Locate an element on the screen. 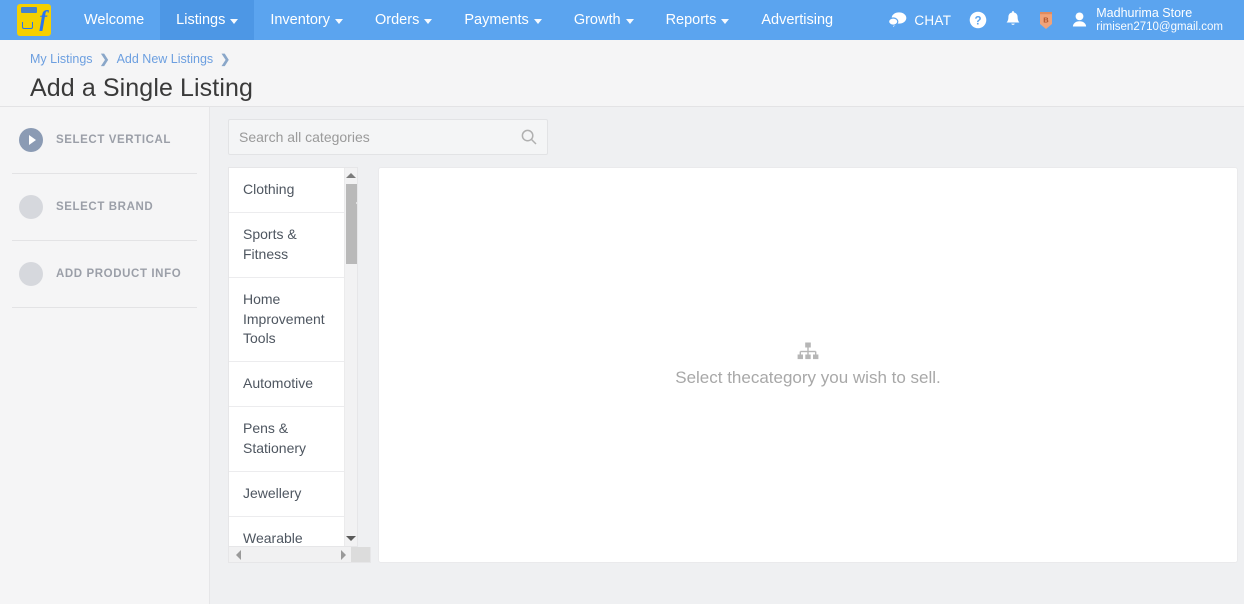  sitemap-hierarchy-icon is located at coordinates (808, 351).